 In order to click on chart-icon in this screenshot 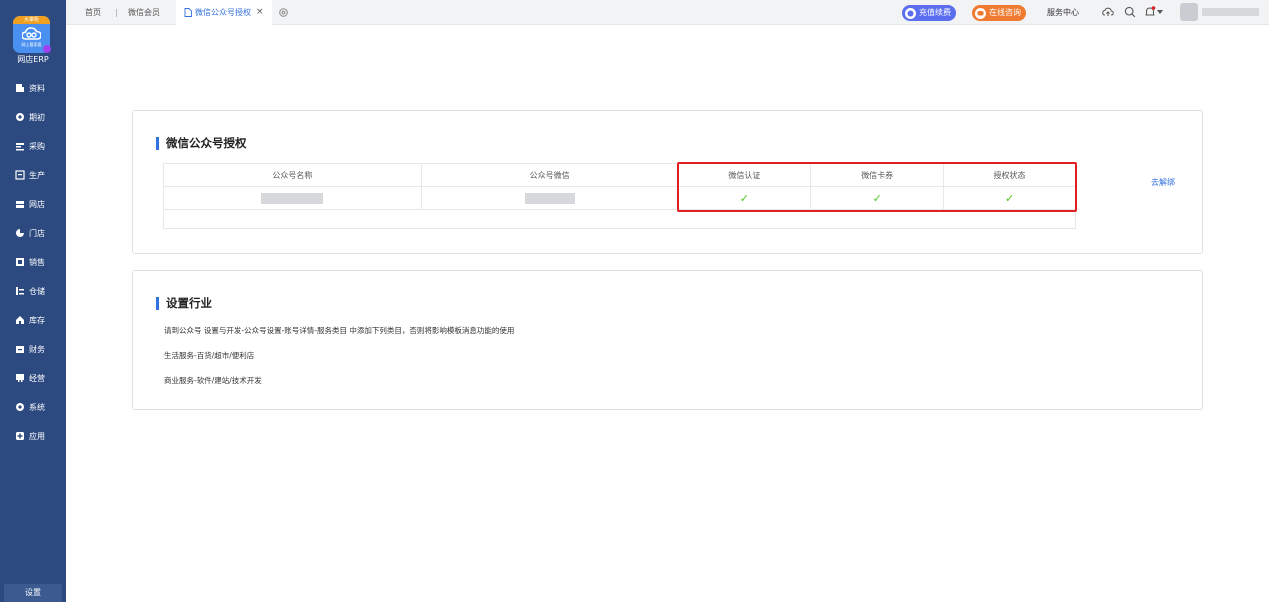, I will do `click(20, 378)`.